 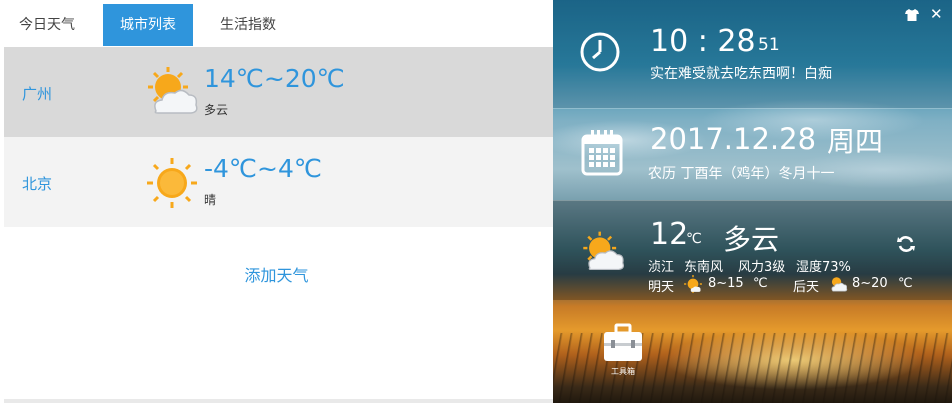 What do you see at coordinates (806, 287) in the screenshot?
I see `day-after-label: 后天` at bounding box center [806, 287].